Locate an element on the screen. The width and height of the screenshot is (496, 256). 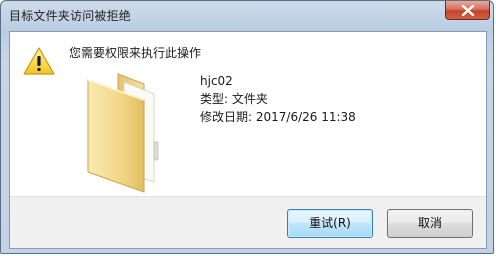
retry-button: 重试(R) is located at coordinates (330, 223).